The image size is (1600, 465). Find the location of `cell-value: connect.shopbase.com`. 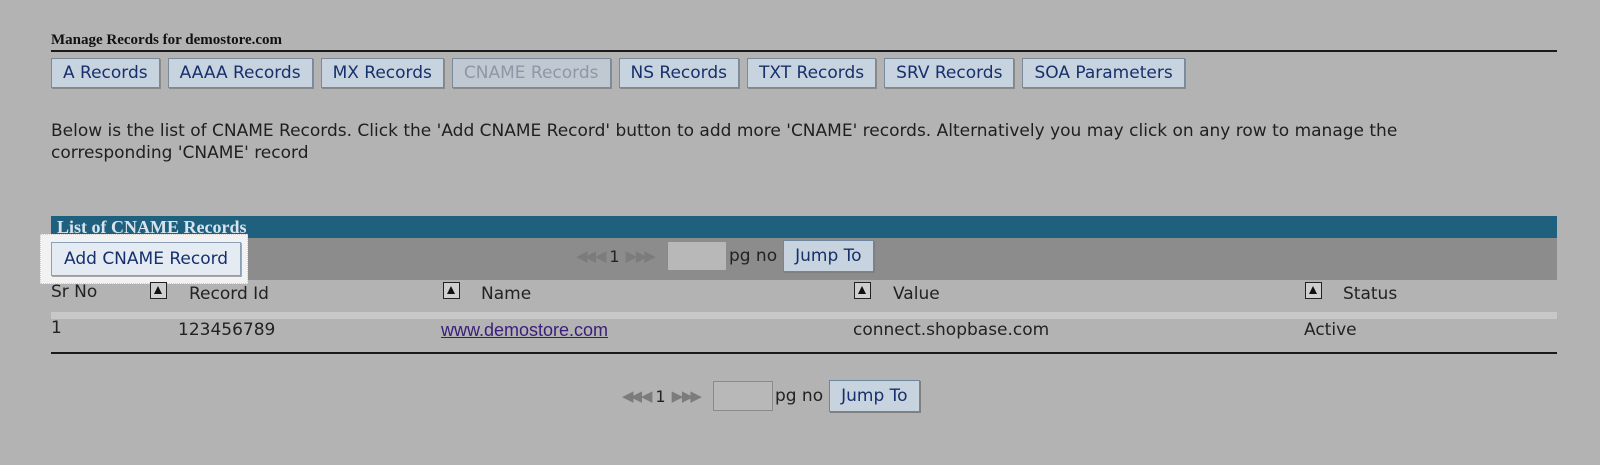

cell-value: connect.shopbase.com is located at coordinates (951, 330).